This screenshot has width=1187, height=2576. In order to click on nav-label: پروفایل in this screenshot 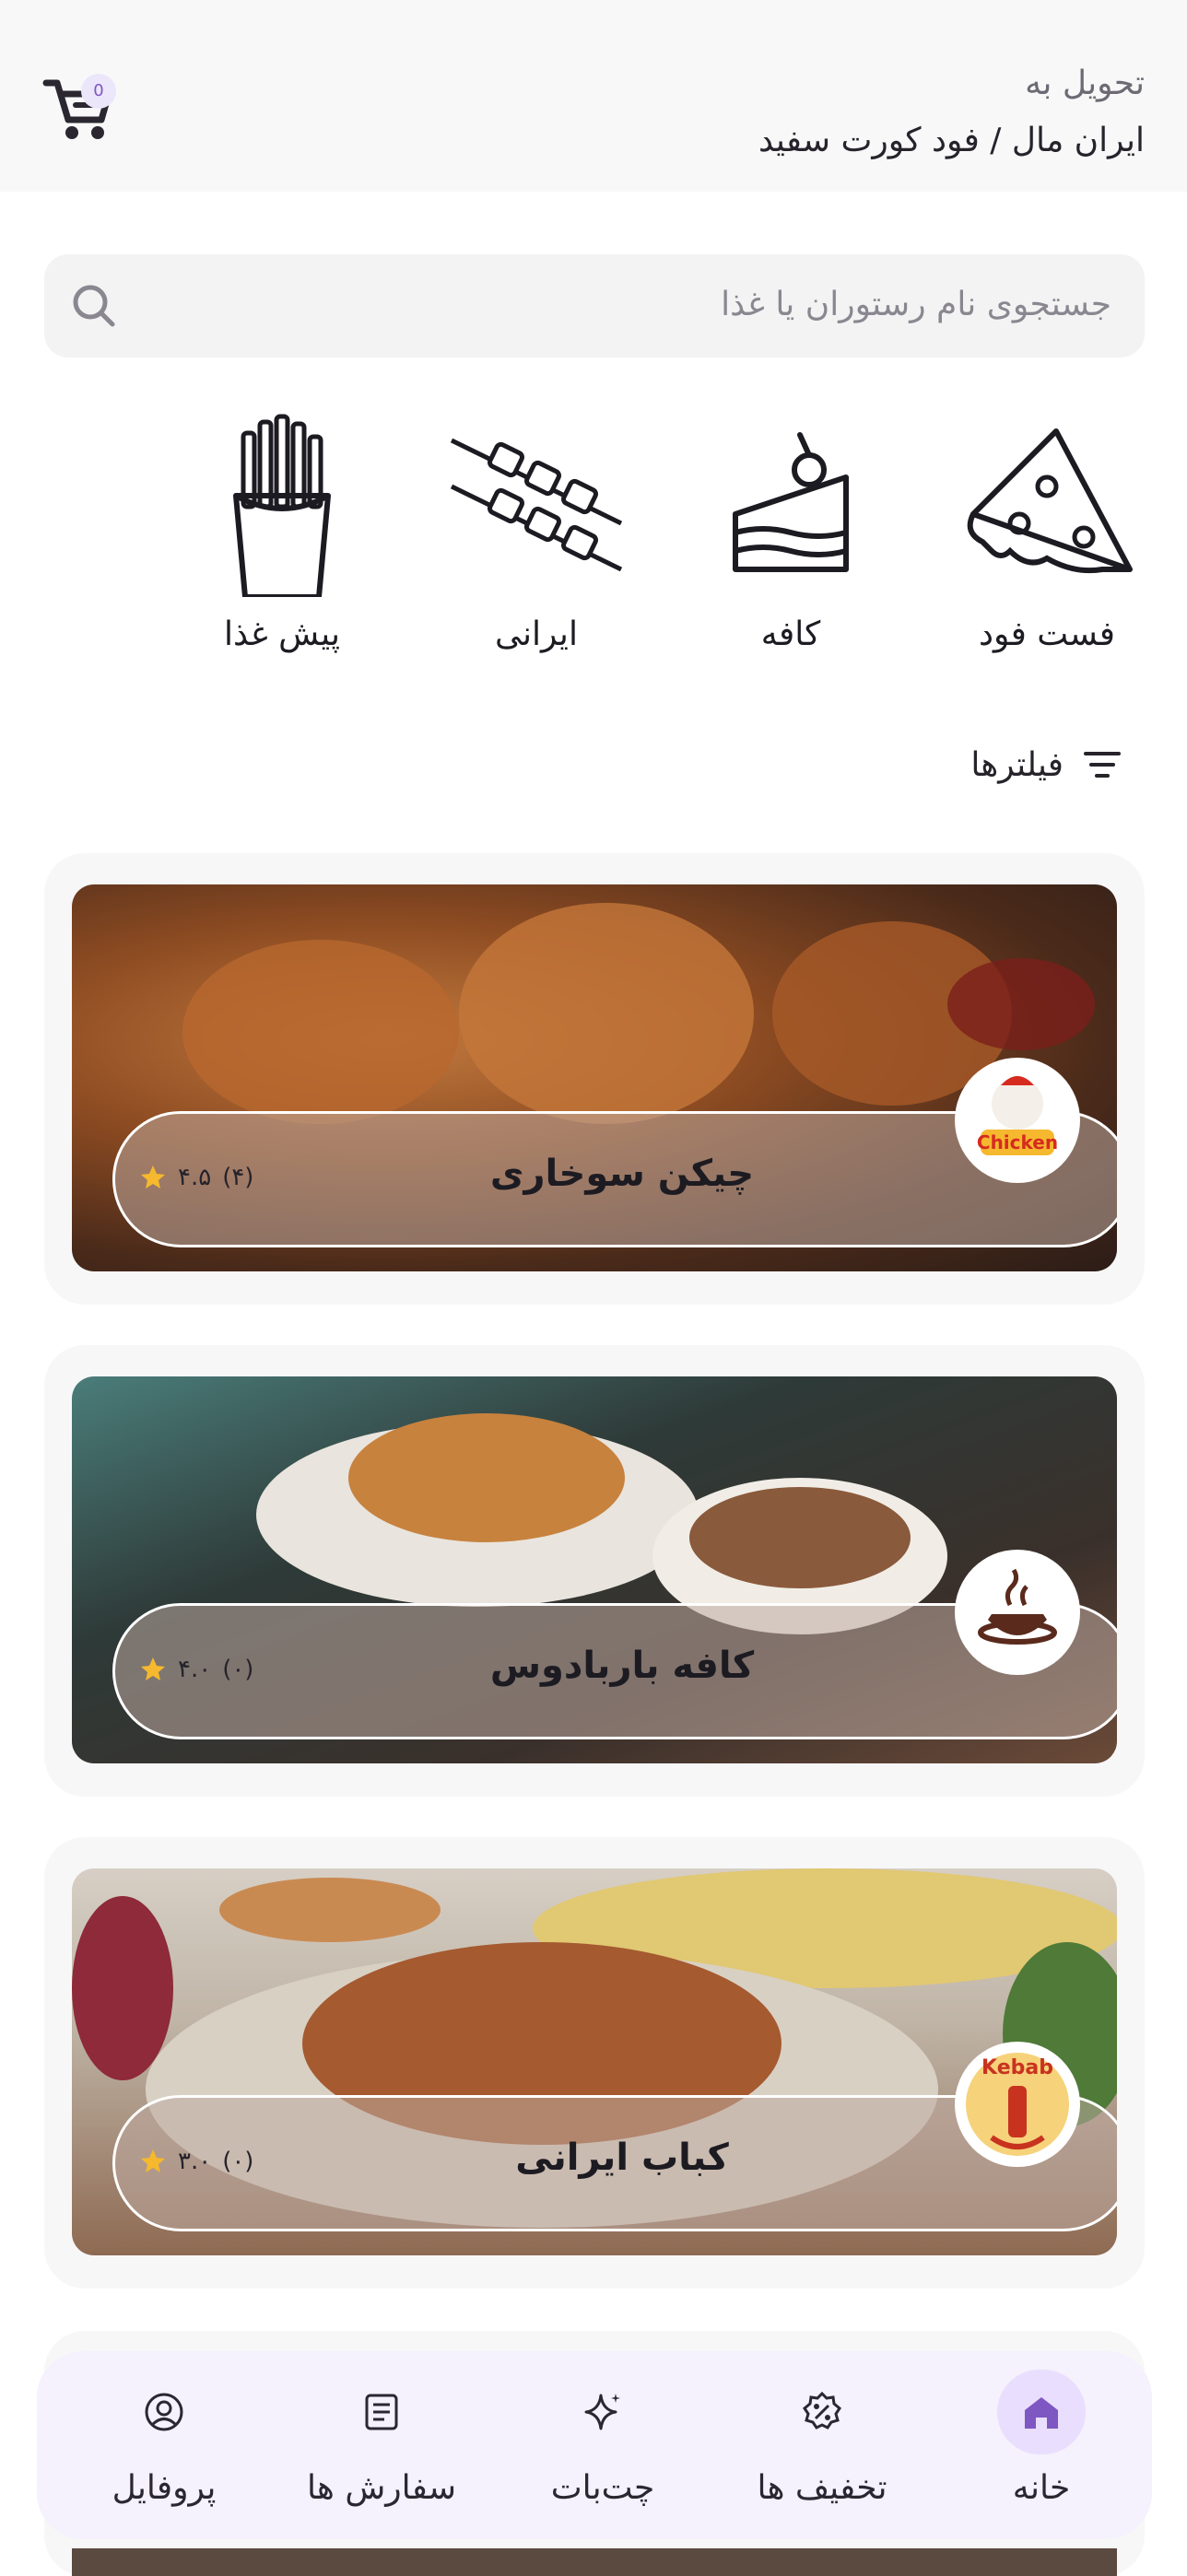, I will do `click(164, 2488)`.